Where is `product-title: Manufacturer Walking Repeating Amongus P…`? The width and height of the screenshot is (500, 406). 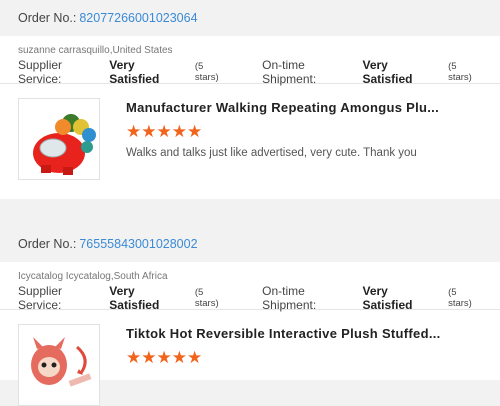 product-title: Manufacturer Walking Repeating Amongus P… is located at coordinates (282, 107).